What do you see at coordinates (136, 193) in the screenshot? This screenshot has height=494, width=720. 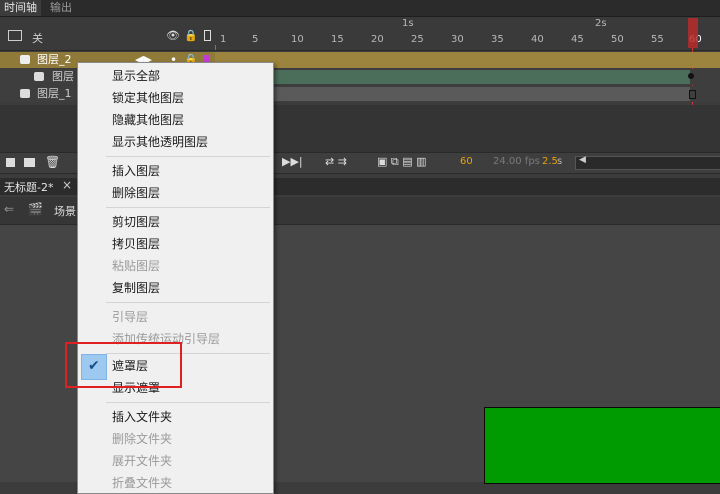 I see `menu-item-delete-layer: 删除图层` at bounding box center [136, 193].